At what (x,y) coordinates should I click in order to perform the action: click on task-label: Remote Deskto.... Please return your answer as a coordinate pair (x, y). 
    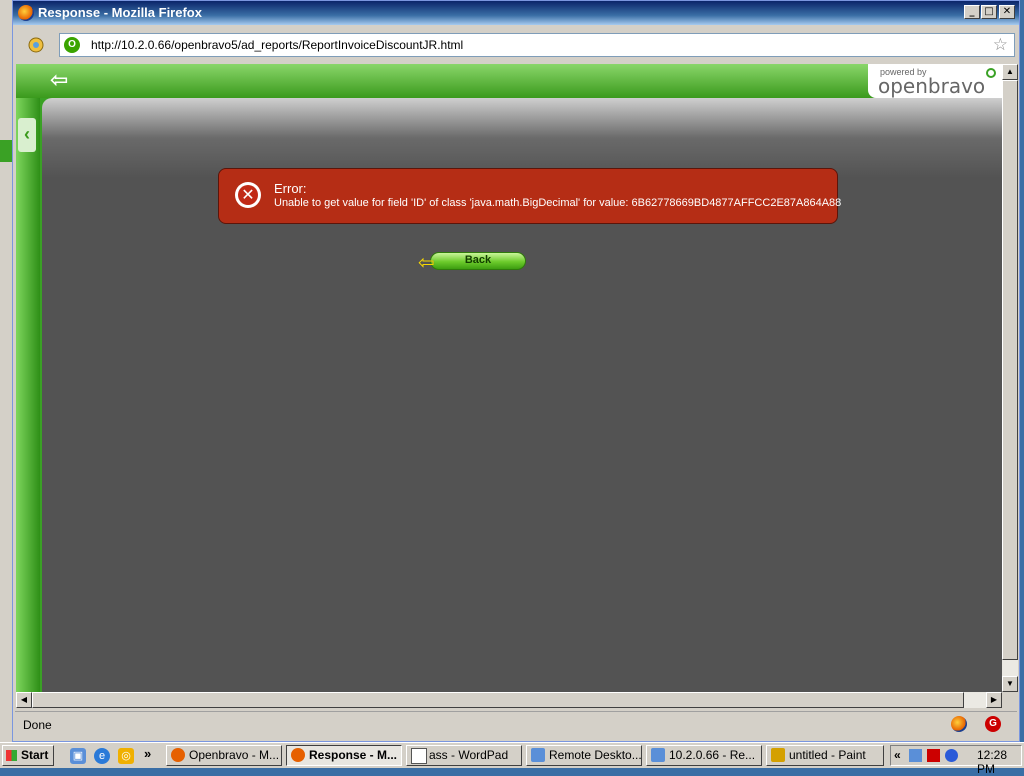
    Looking at the image, I should click on (595, 755).